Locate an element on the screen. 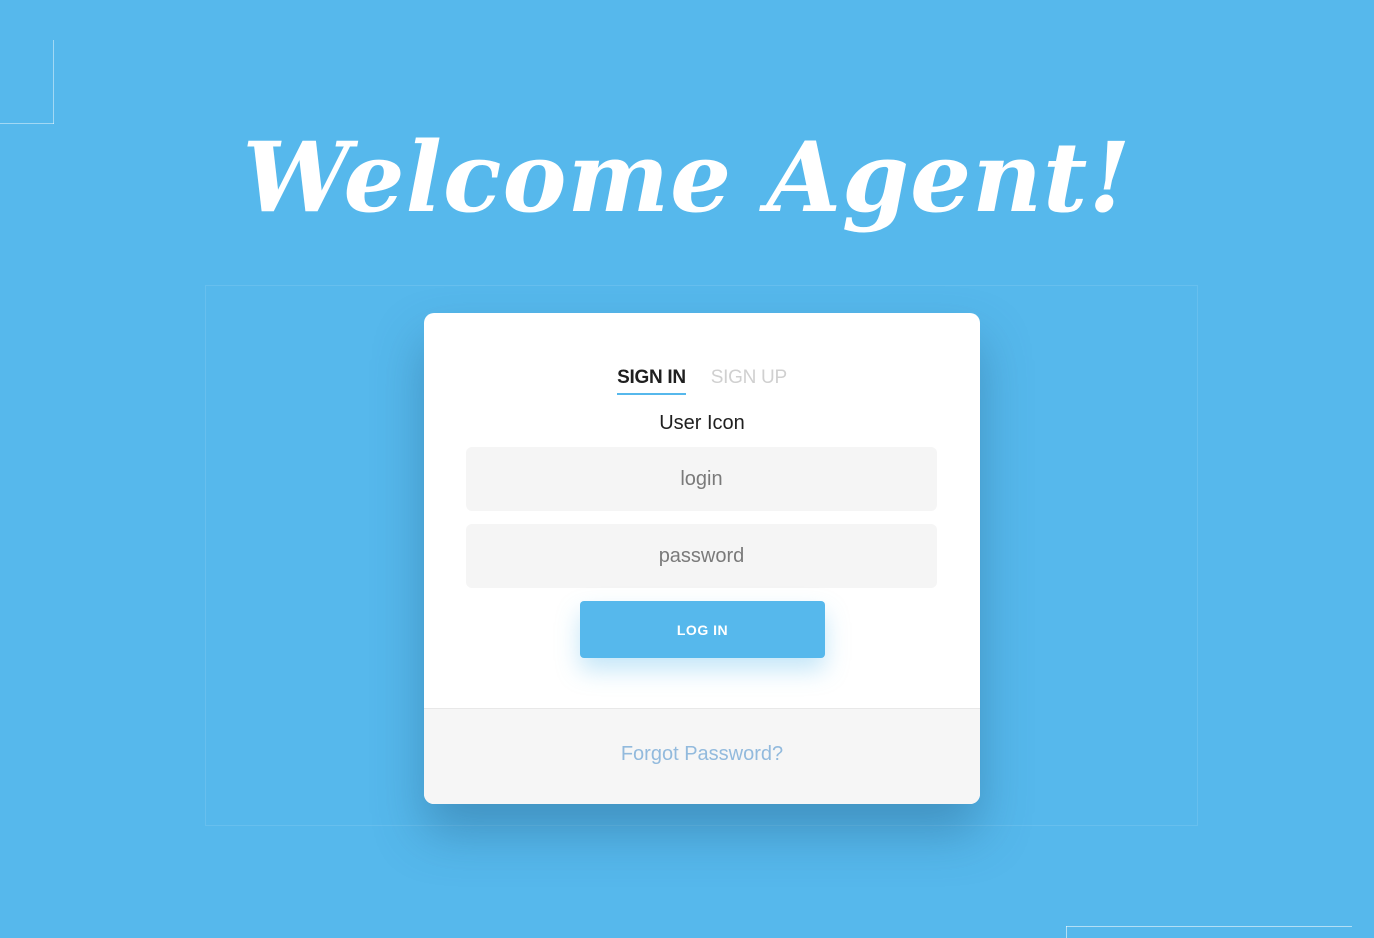  welcome-heading: Welcome Agent! is located at coordinates (687, 177).